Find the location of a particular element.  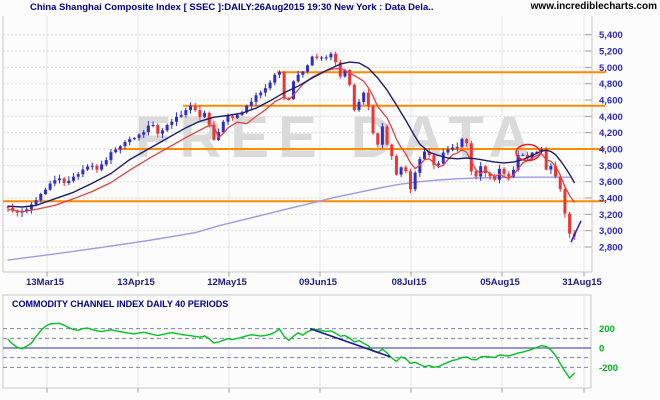

y-axis-label: 4,800 is located at coordinates (611, 84).